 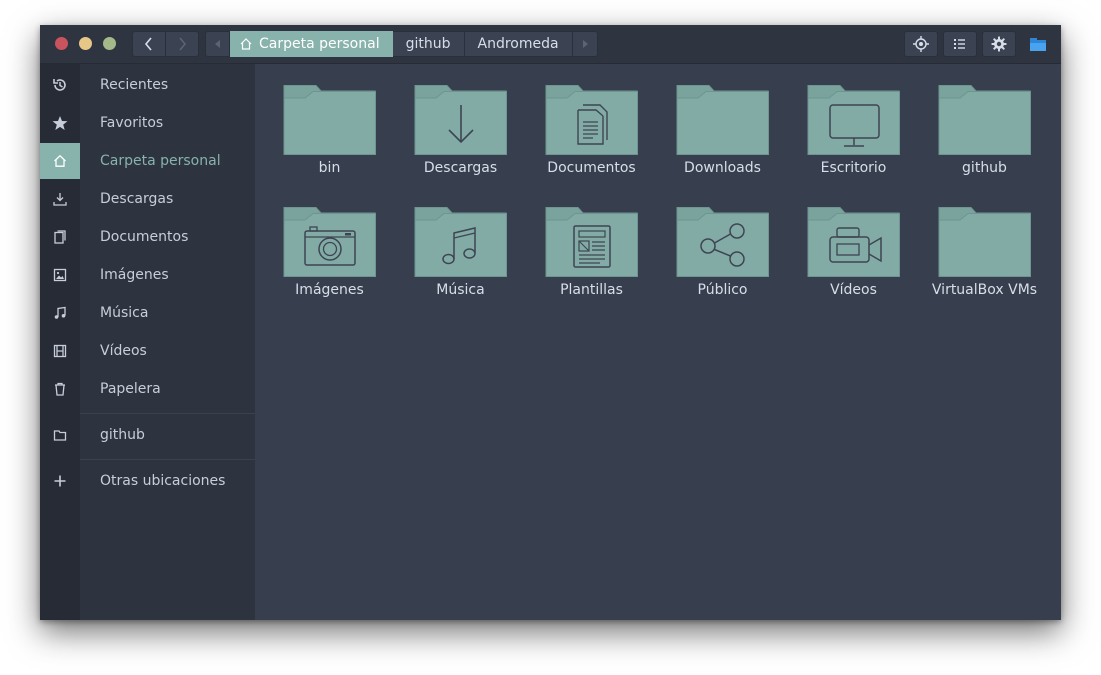 I want to click on triangle-right-icon, so click(x=585, y=44).